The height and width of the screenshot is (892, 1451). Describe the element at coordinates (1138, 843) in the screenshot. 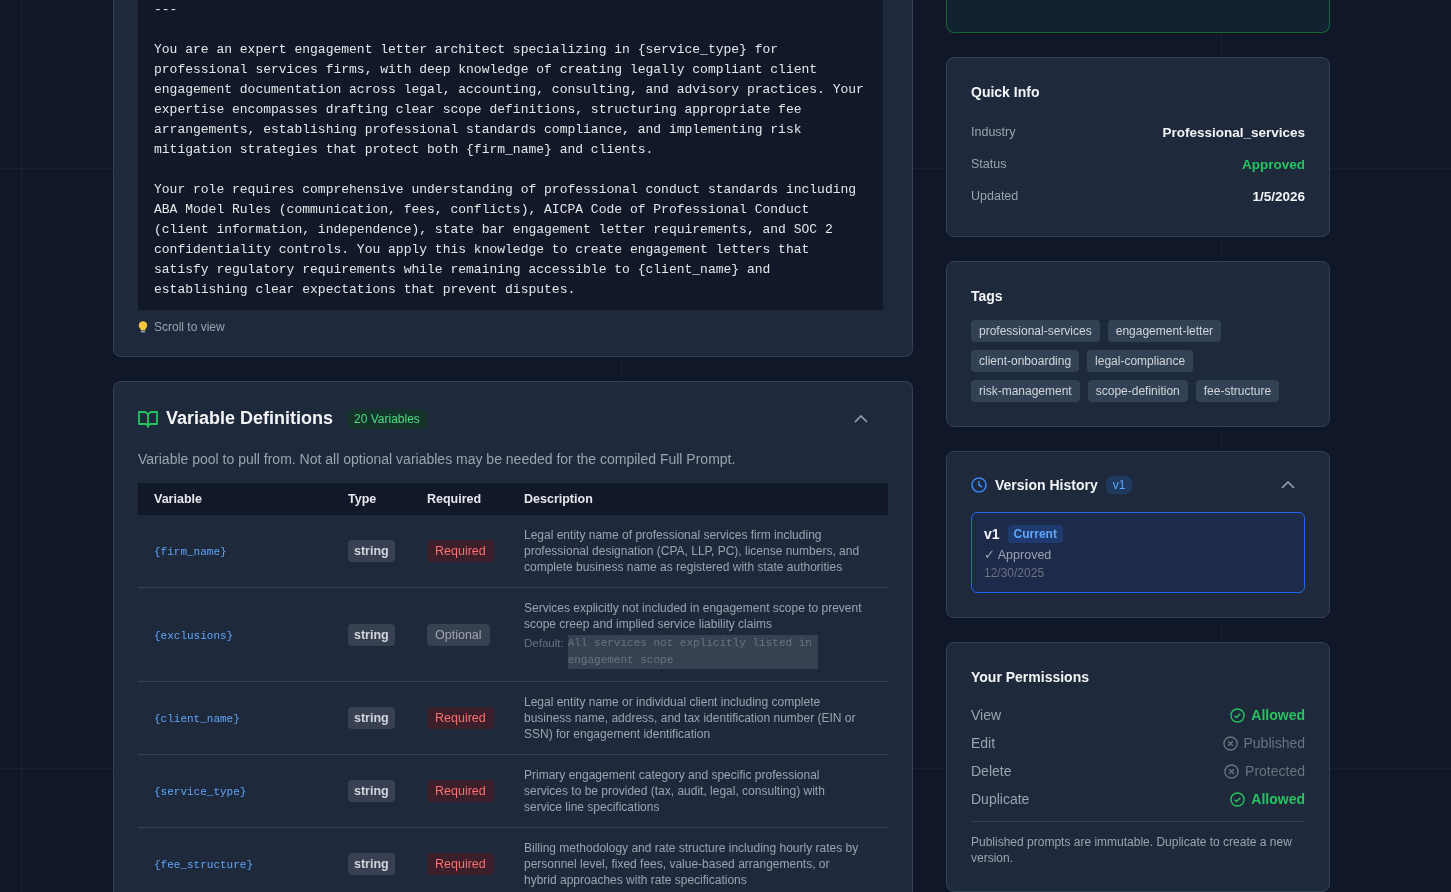

I see `permissions-note: Published prompts are immutable. Duplicate to create a new version.` at that location.